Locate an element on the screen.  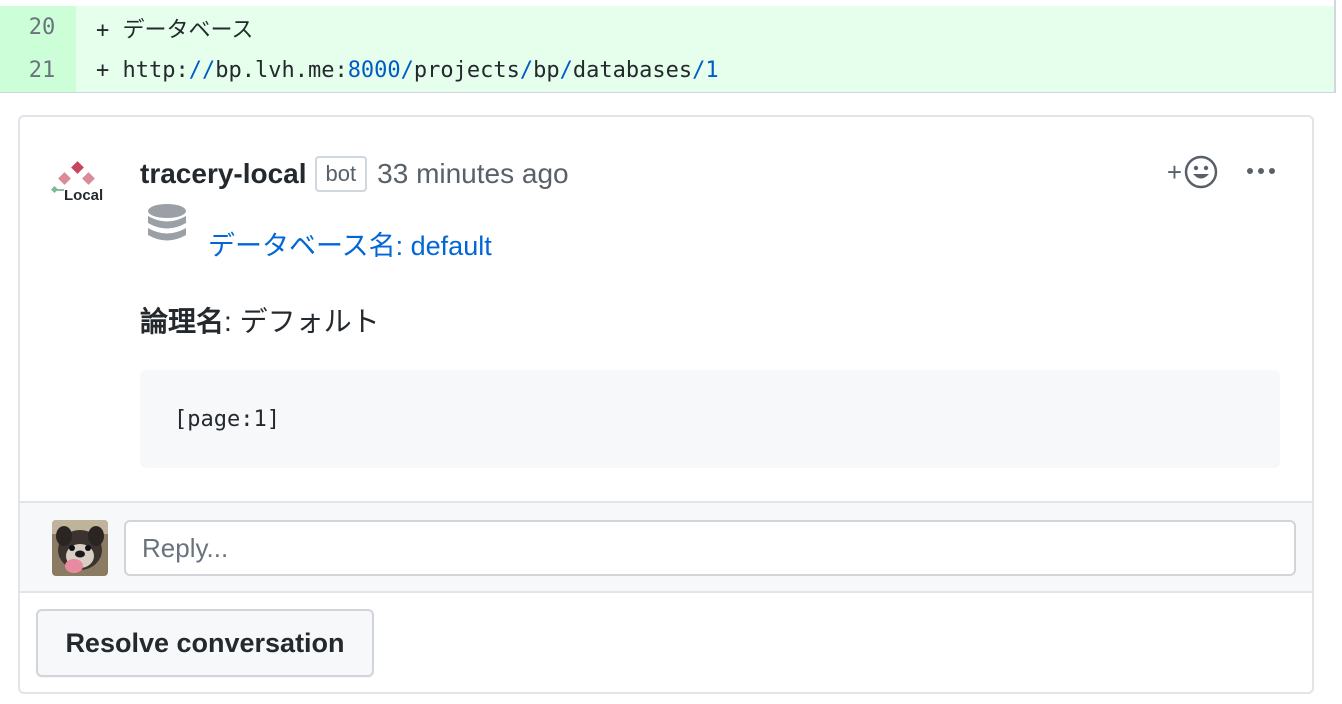
reply-input is located at coordinates (710, 548).